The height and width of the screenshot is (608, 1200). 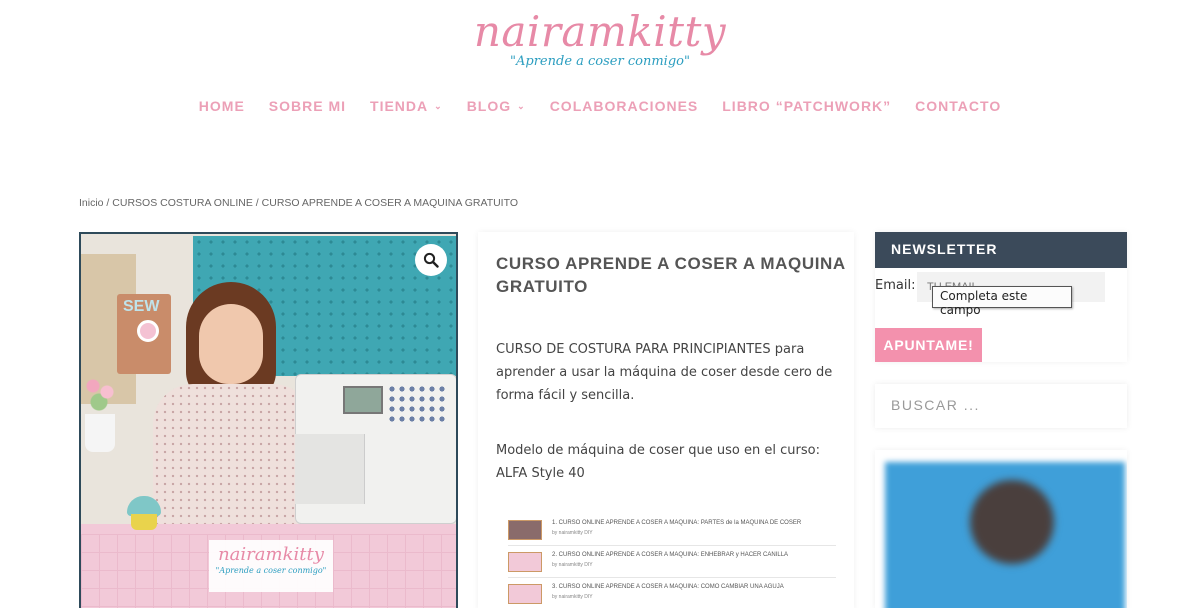 I want to click on breadcrumb-home-link: Inicio, so click(x=91, y=203).